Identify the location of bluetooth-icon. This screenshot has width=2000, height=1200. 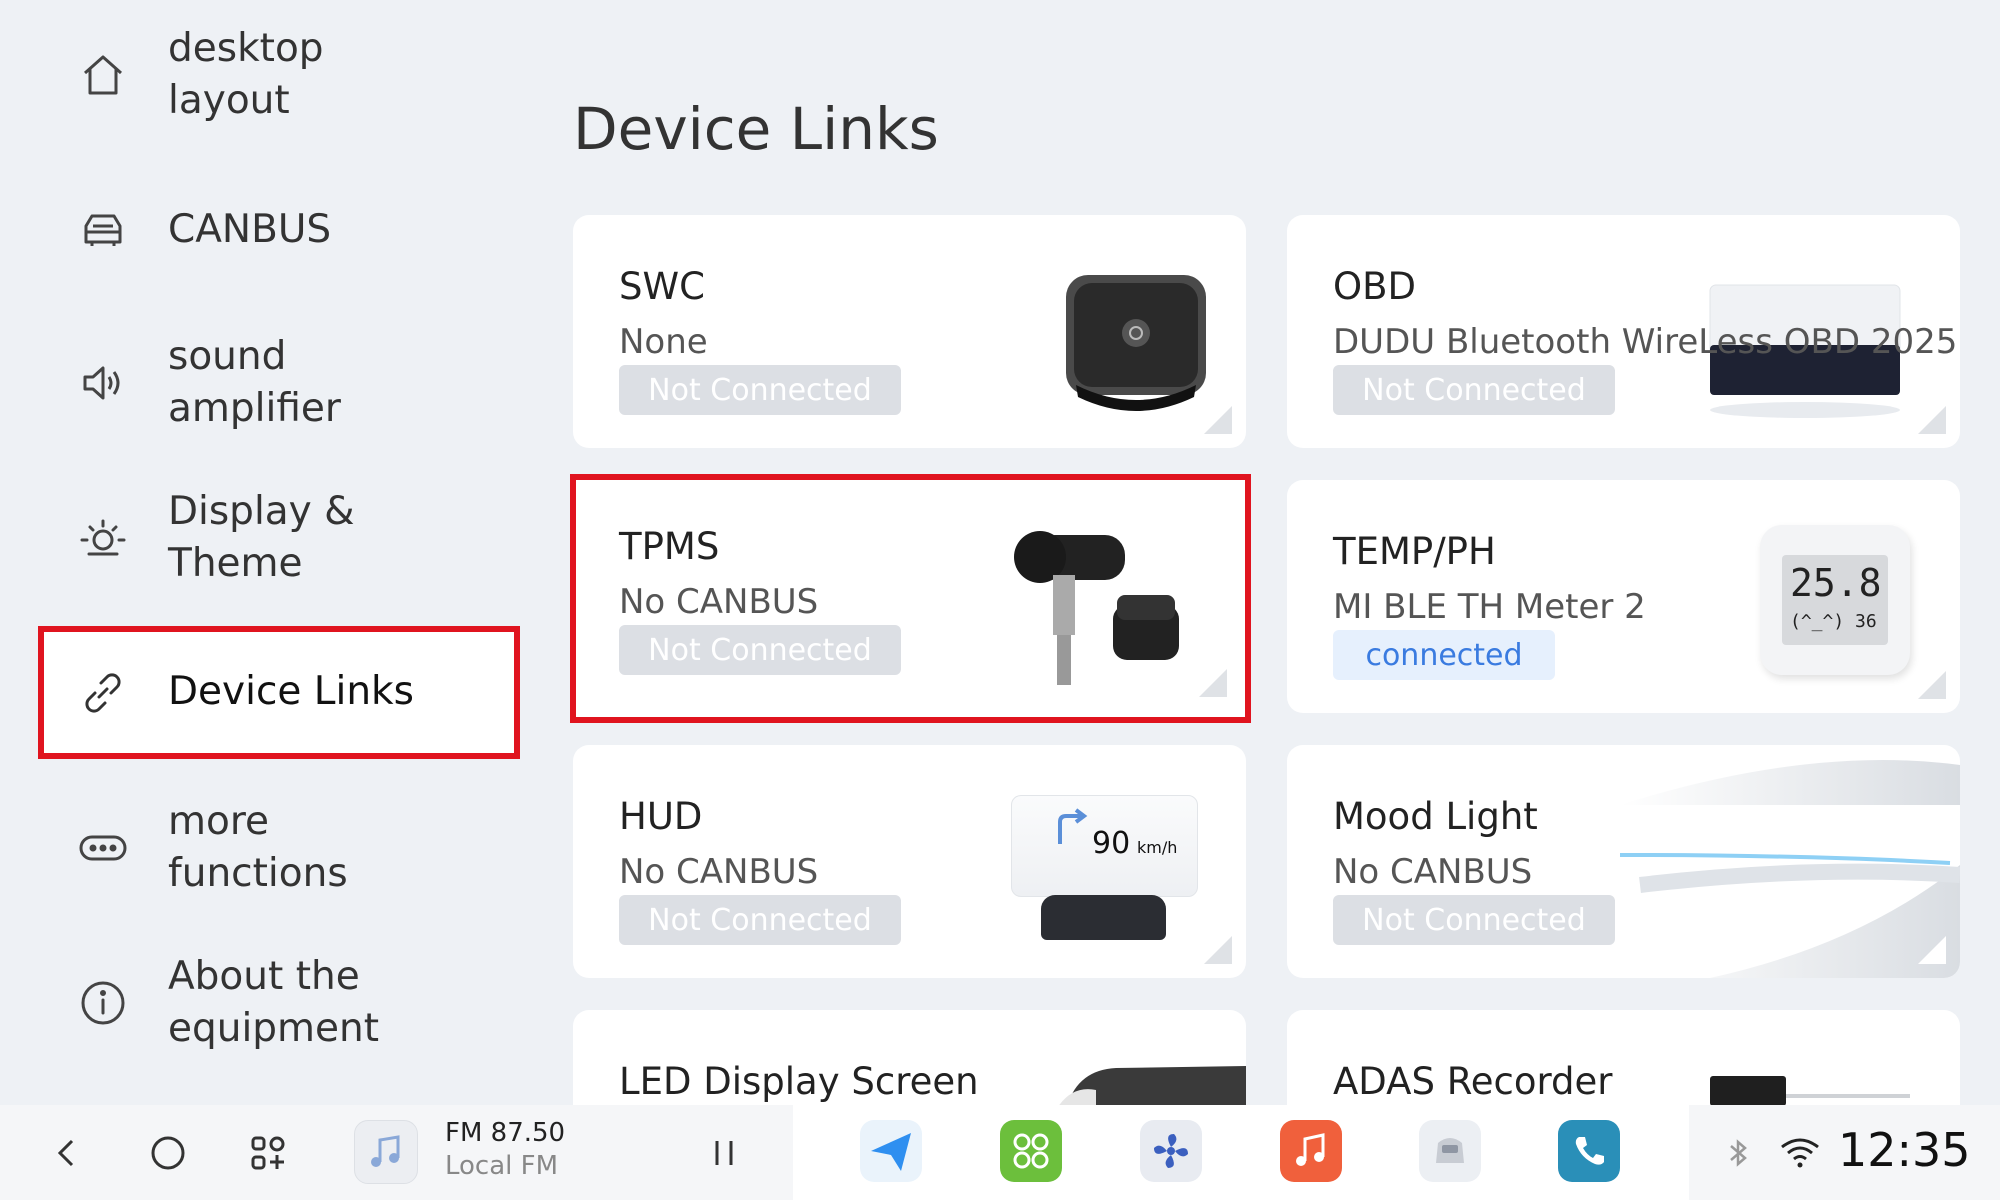
(1738, 1153).